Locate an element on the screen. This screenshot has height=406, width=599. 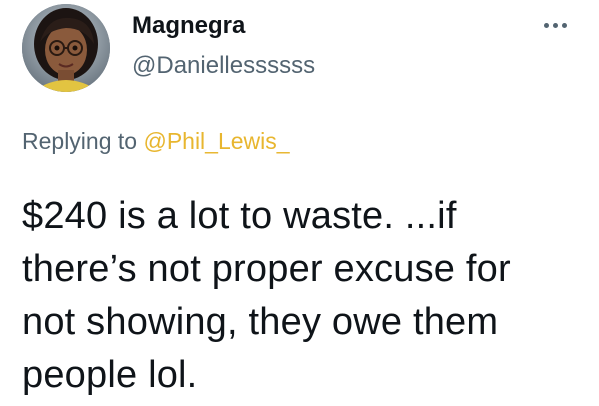
more-options-icon is located at coordinates (555, 25).